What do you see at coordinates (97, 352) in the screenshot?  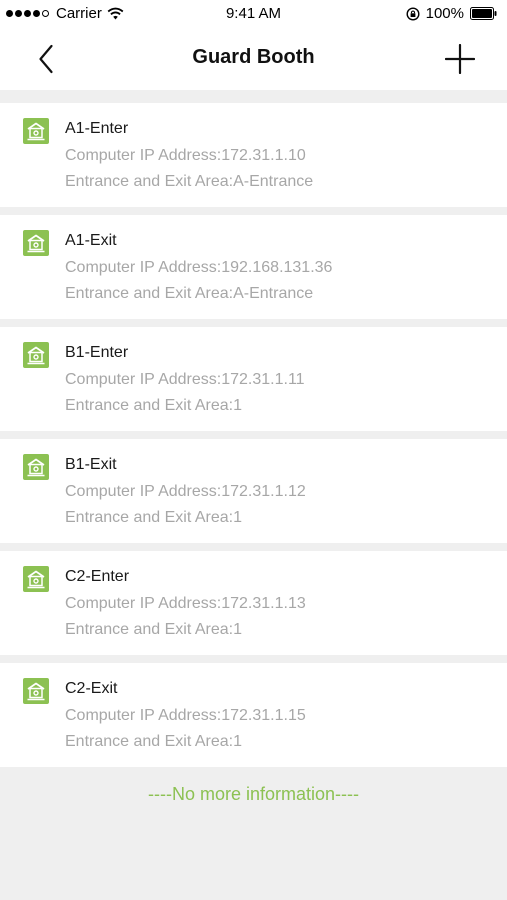 I see `booth-name: B1-Enter` at bounding box center [97, 352].